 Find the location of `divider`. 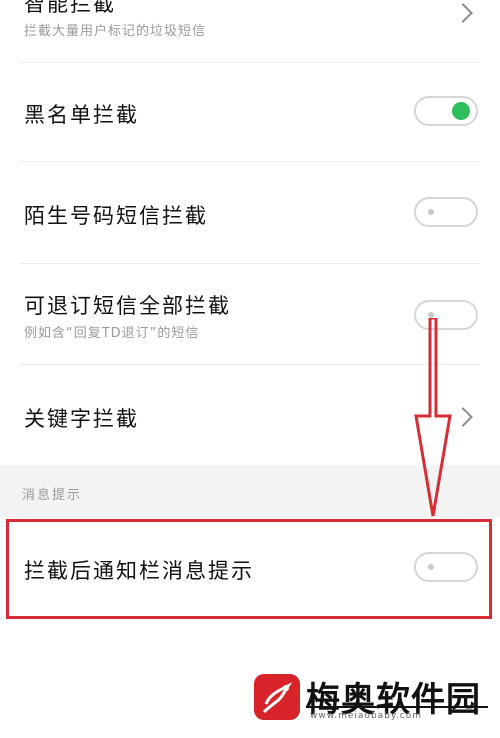

divider is located at coordinates (397, 707).